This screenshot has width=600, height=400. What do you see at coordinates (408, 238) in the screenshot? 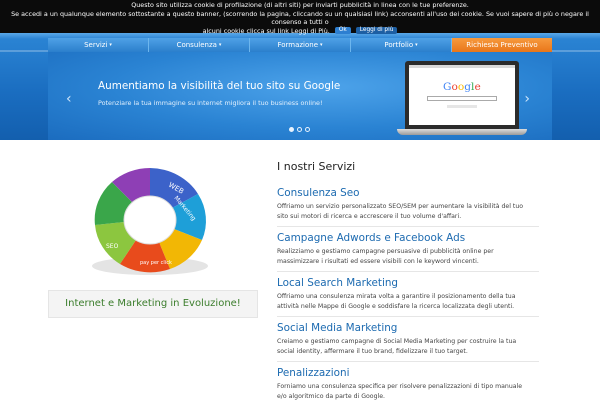
I see `service-title-link: Campagne Adwords e Facebook Ads` at bounding box center [408, 238].